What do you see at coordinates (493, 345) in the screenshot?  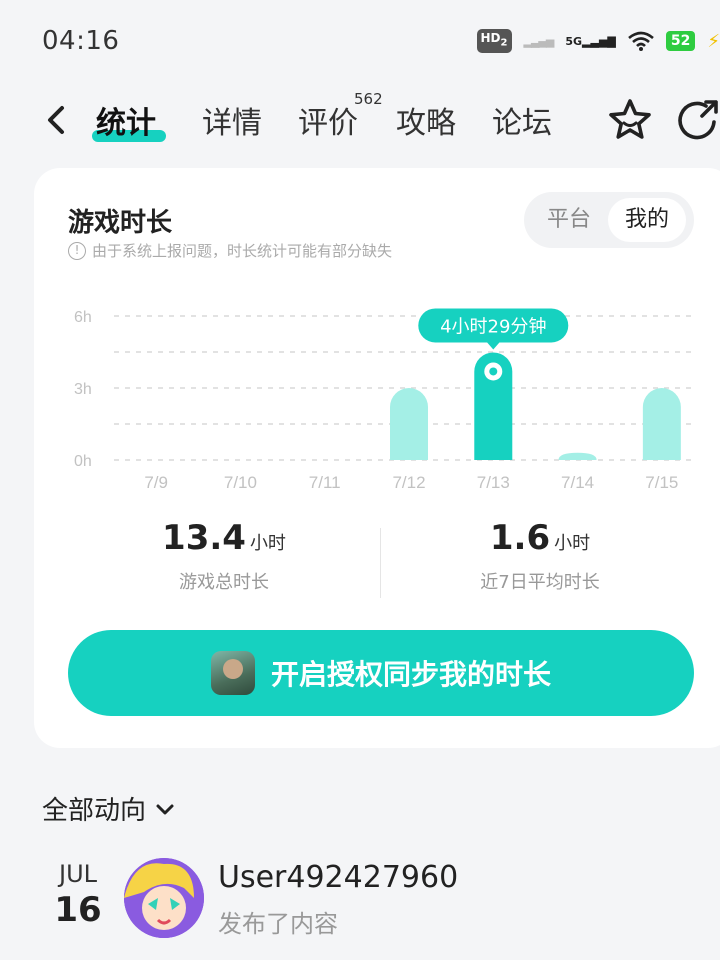 I see `tooltip-pointer` at bounding box center [493, 345].